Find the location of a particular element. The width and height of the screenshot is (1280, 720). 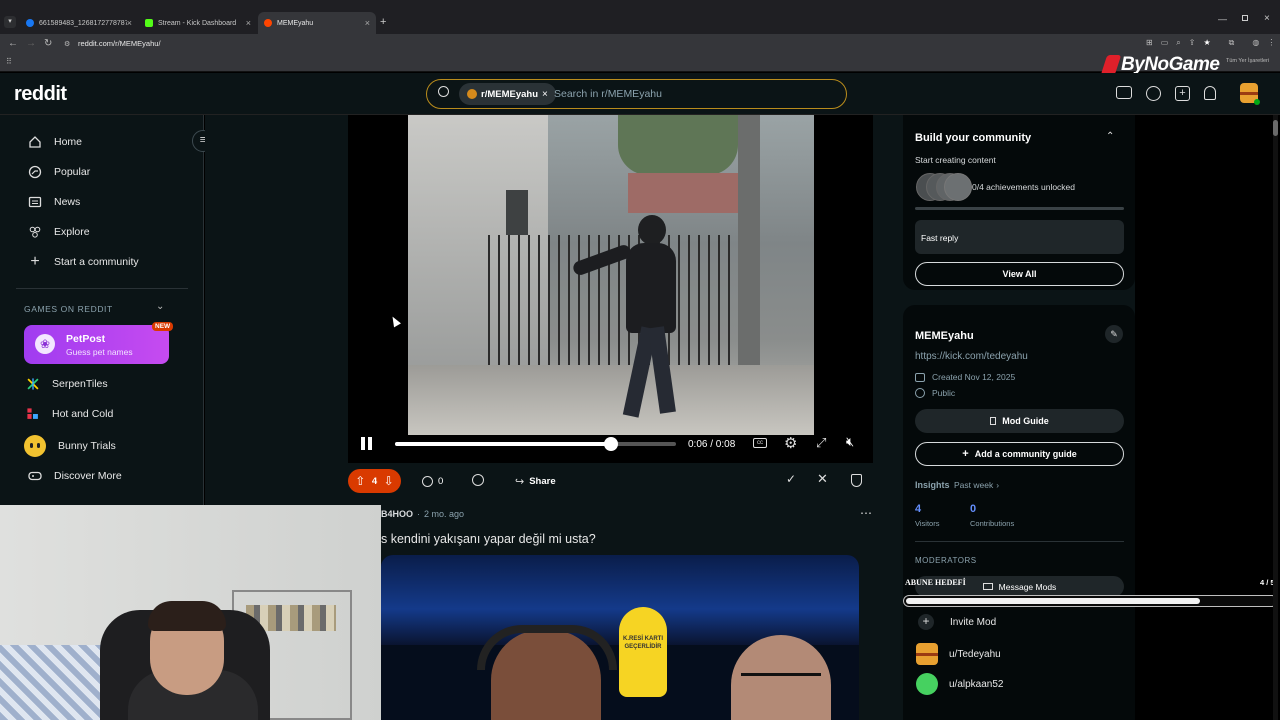

minimize-icon: — is located at coordinates (1222, 19).